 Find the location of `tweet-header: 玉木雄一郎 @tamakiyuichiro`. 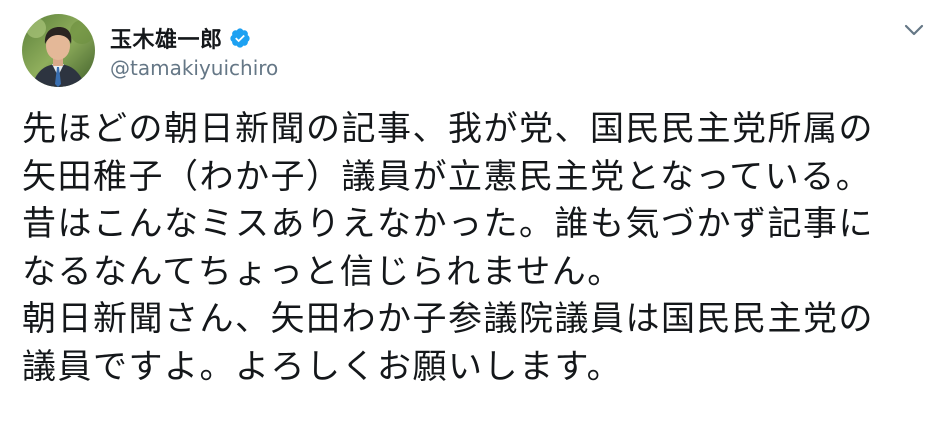

tweet-header: 玉木雄一郎 @tamakiyuichiro is located at coordinates (150, 50).